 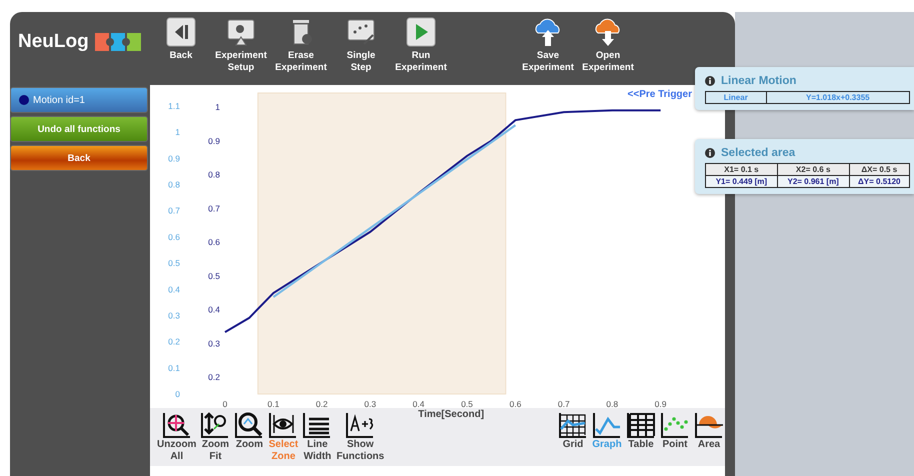 What do you see at coordinates (742, 170) in the screenshot?
I see `table-cell: X1= 0.1 s` at bounding box center [742, 170].